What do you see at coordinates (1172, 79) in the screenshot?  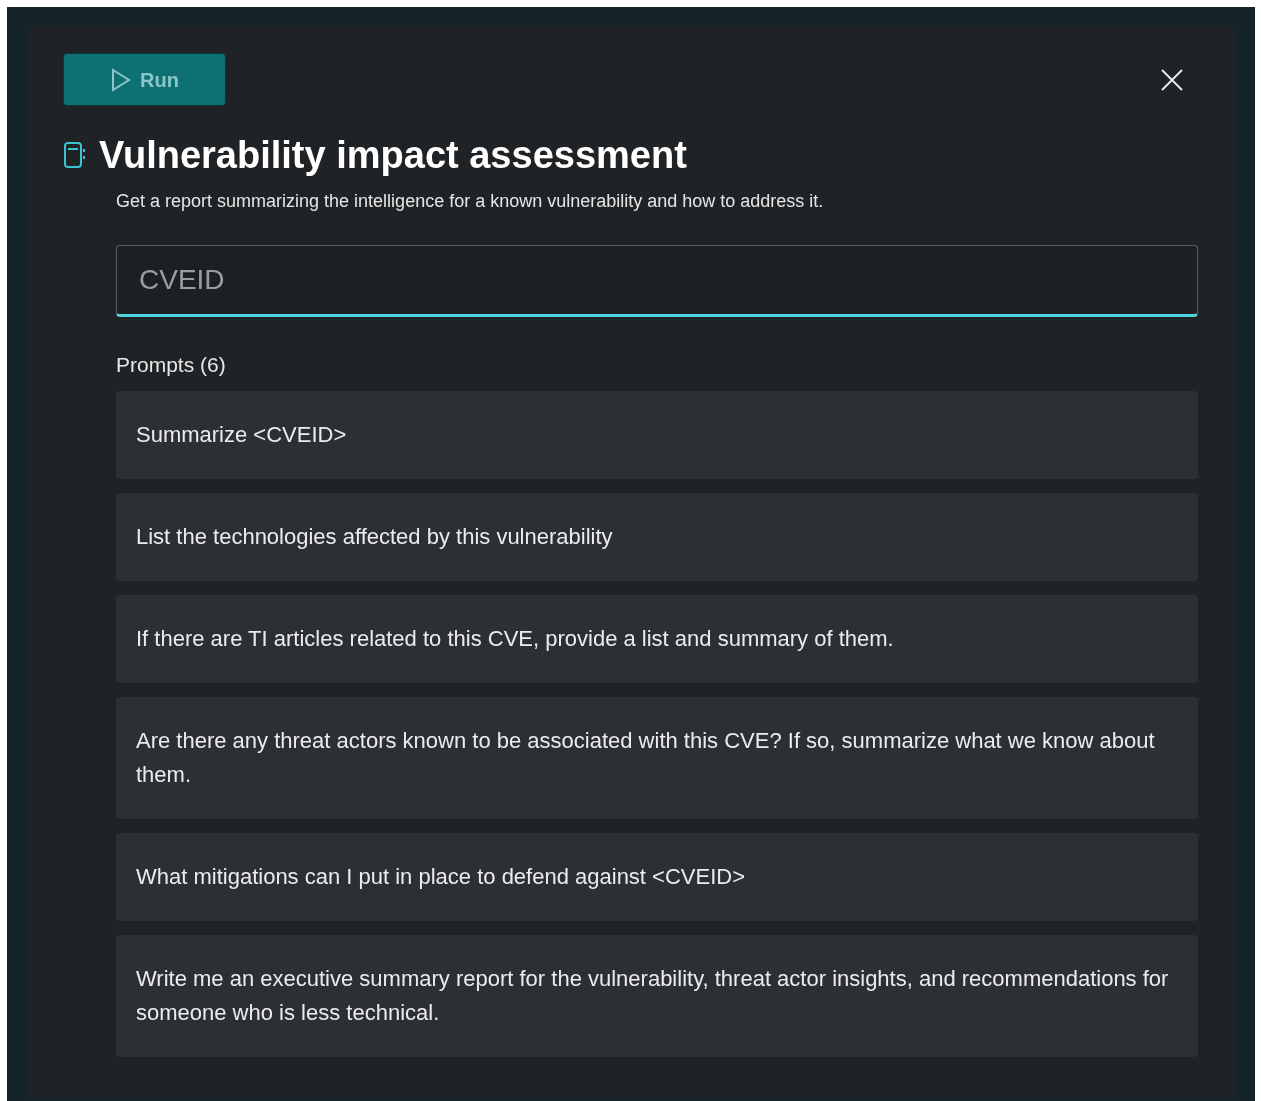 I see `close-icon` at bounding box center [1172, 79].